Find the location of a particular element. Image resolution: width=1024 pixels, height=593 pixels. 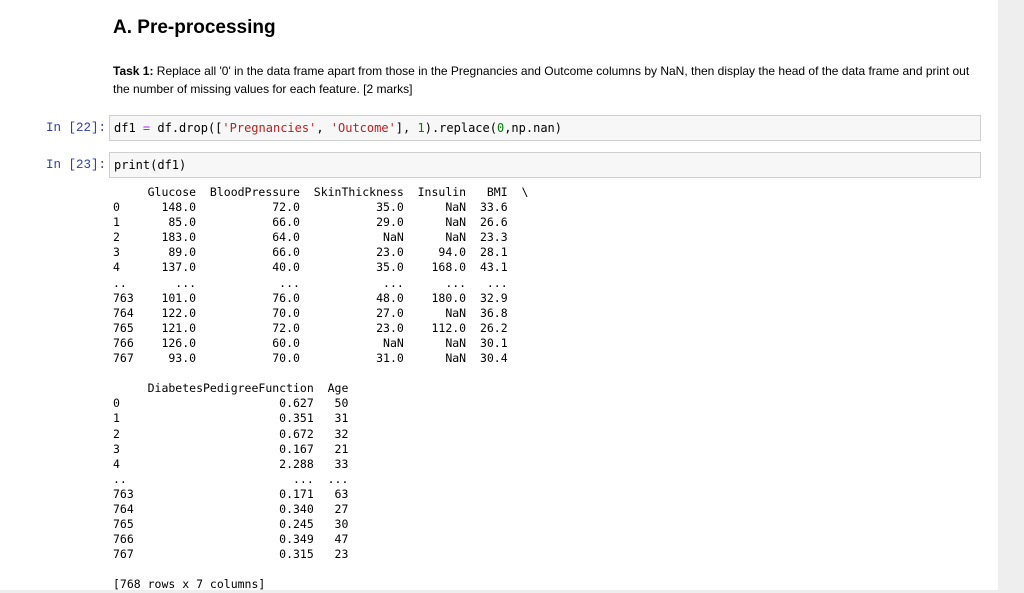

output-line: 763 0.171 63 is located at coordinates (238, 493).